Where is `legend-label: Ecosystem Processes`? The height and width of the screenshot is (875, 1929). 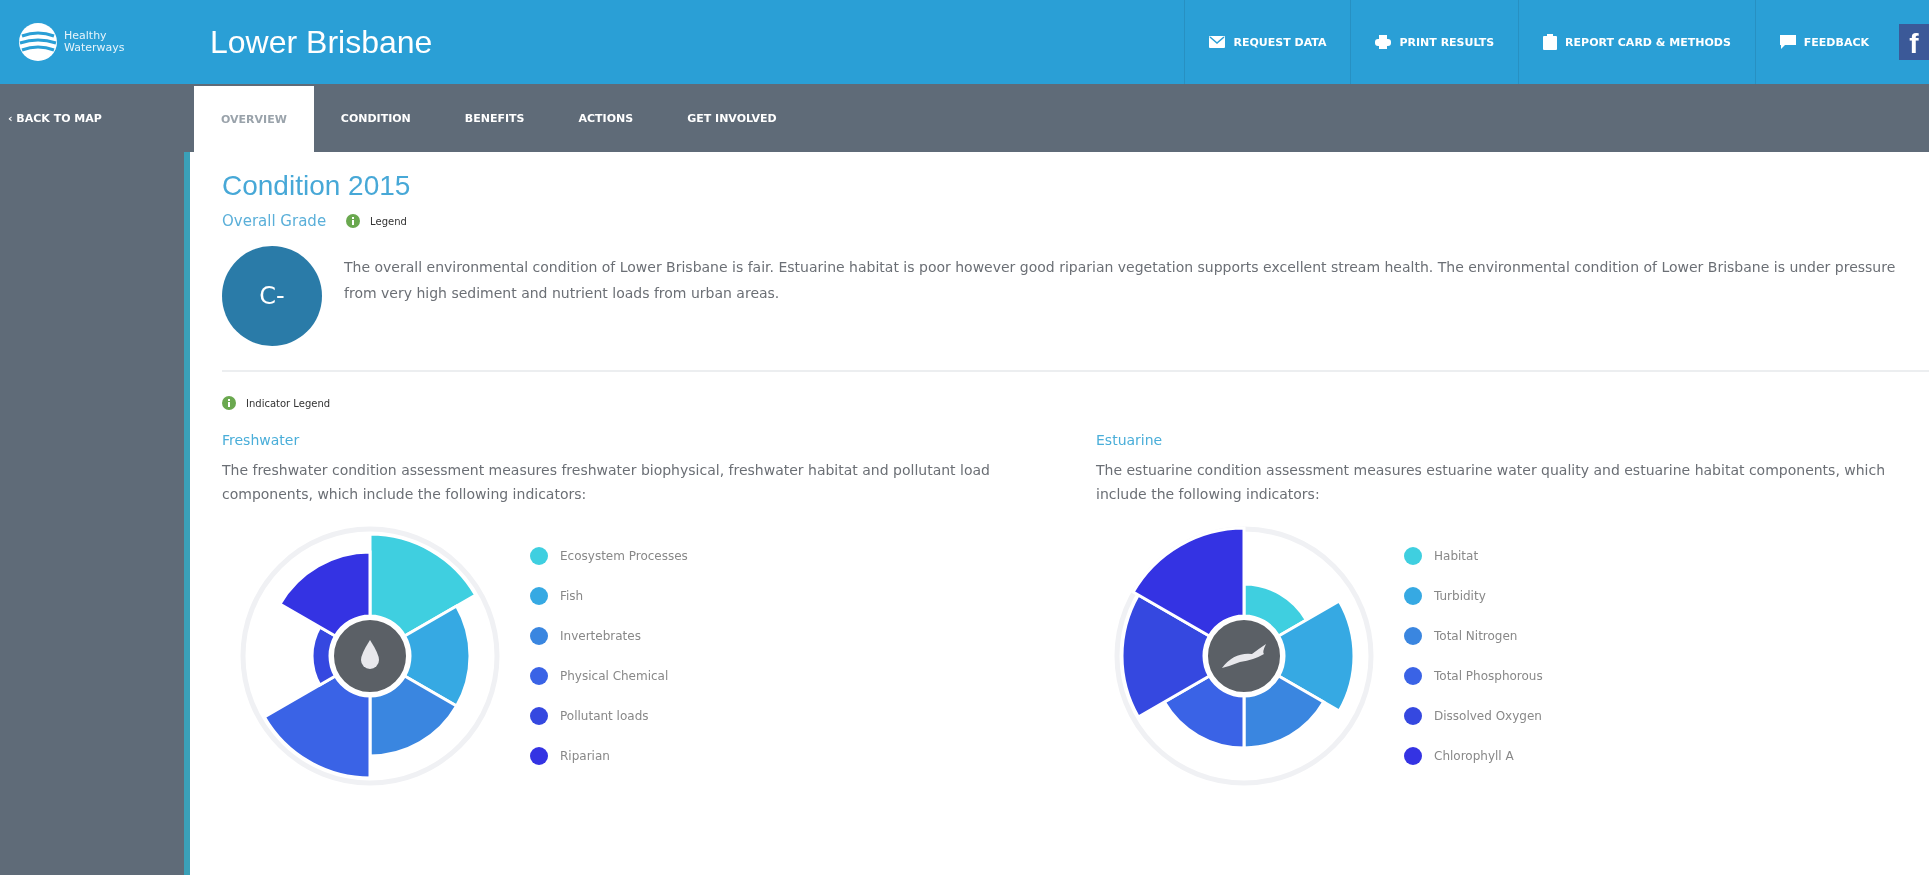 legend-label: Ecosystem Processes is located at coordinates (624, 556).